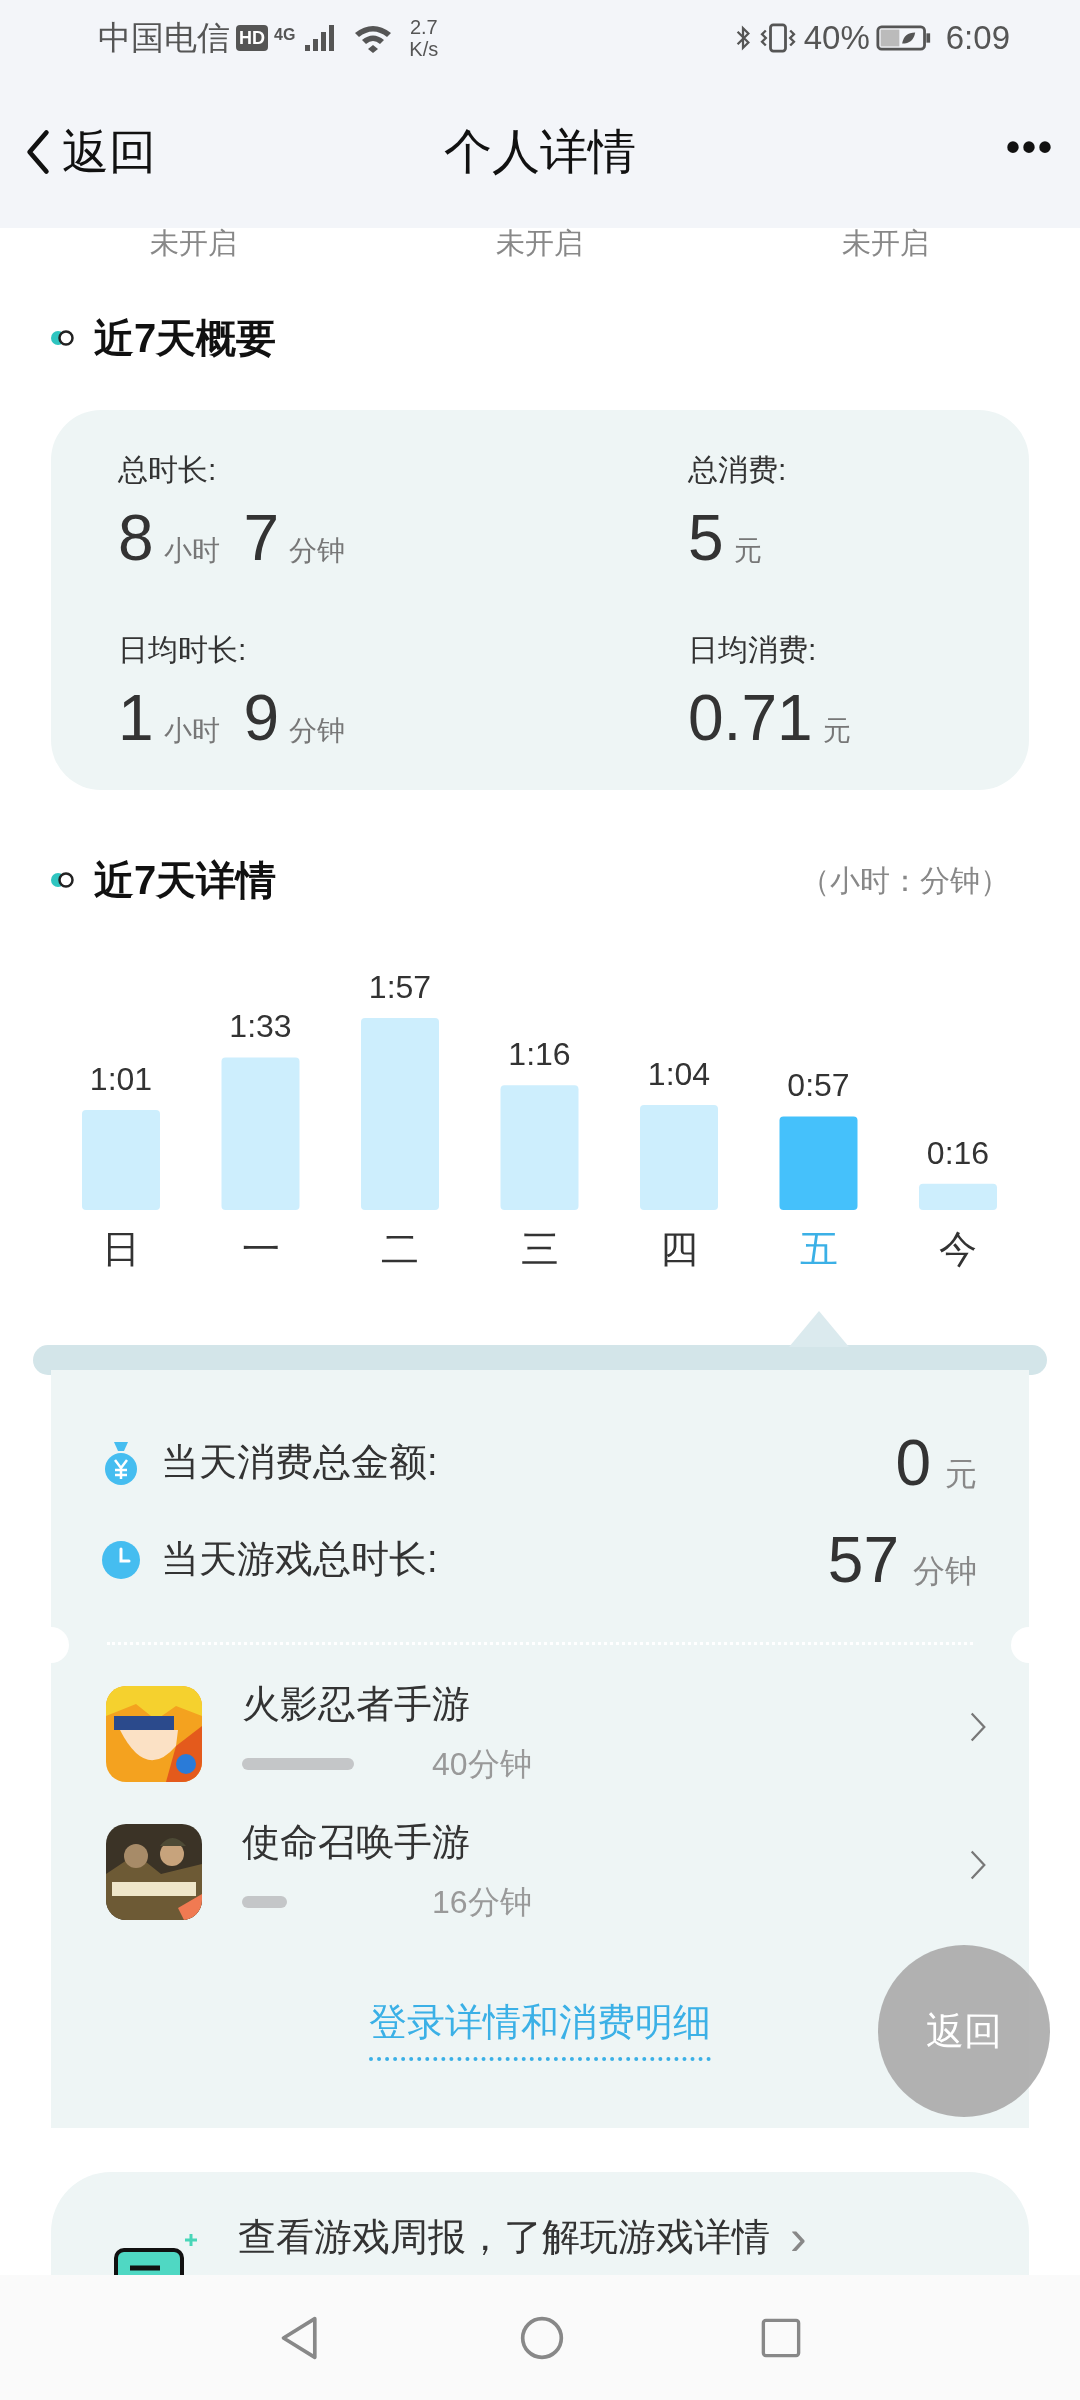 The width and height of the screenshot is (1080, 2400). I want to click on play-time: 16分钟, so click(482, 1902).